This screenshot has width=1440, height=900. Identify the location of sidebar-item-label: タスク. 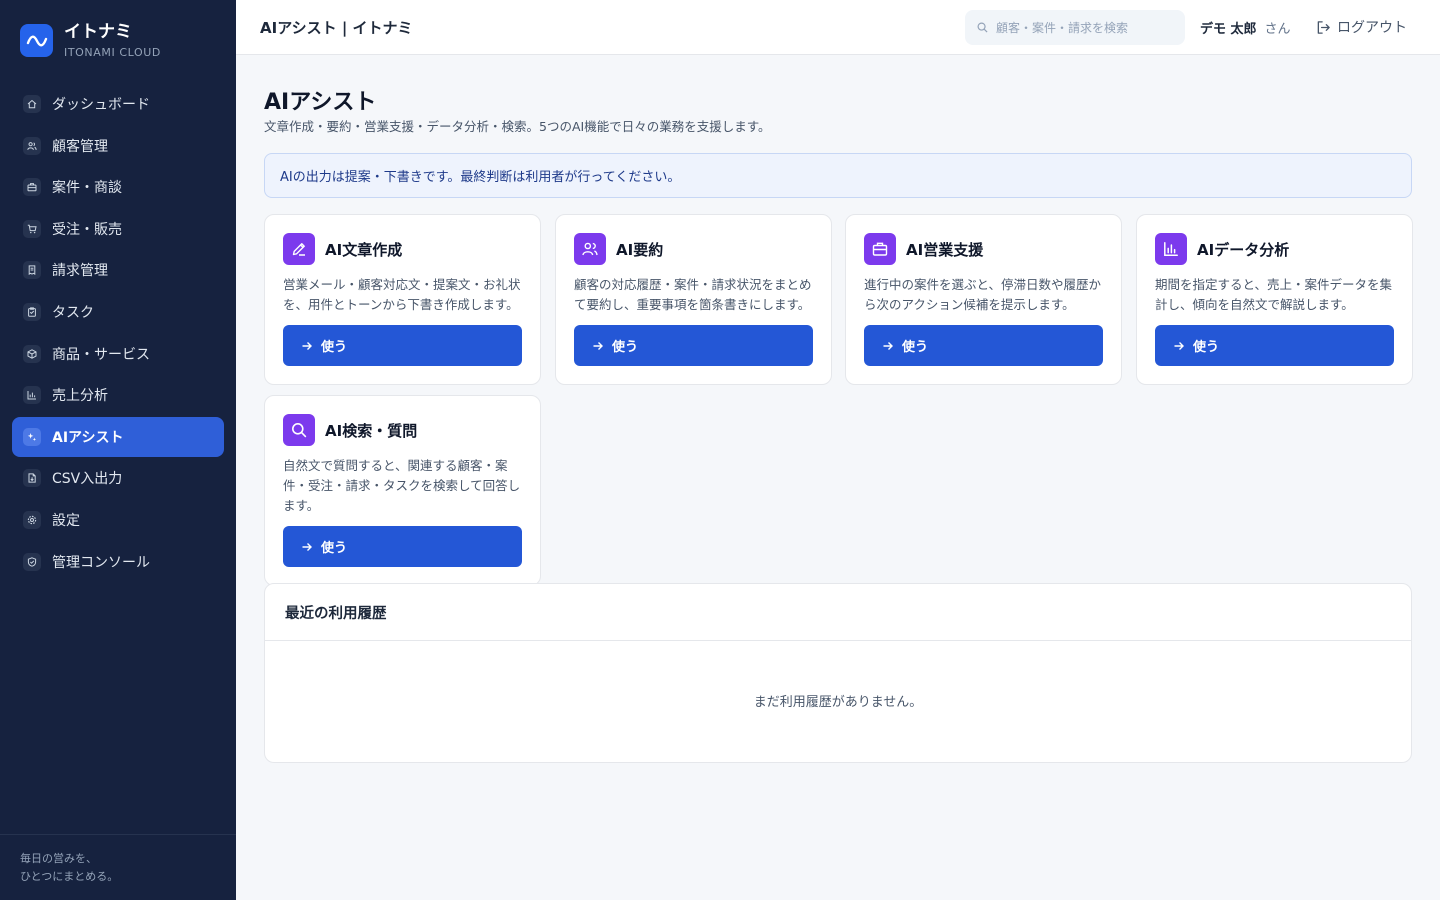
(73, 312).